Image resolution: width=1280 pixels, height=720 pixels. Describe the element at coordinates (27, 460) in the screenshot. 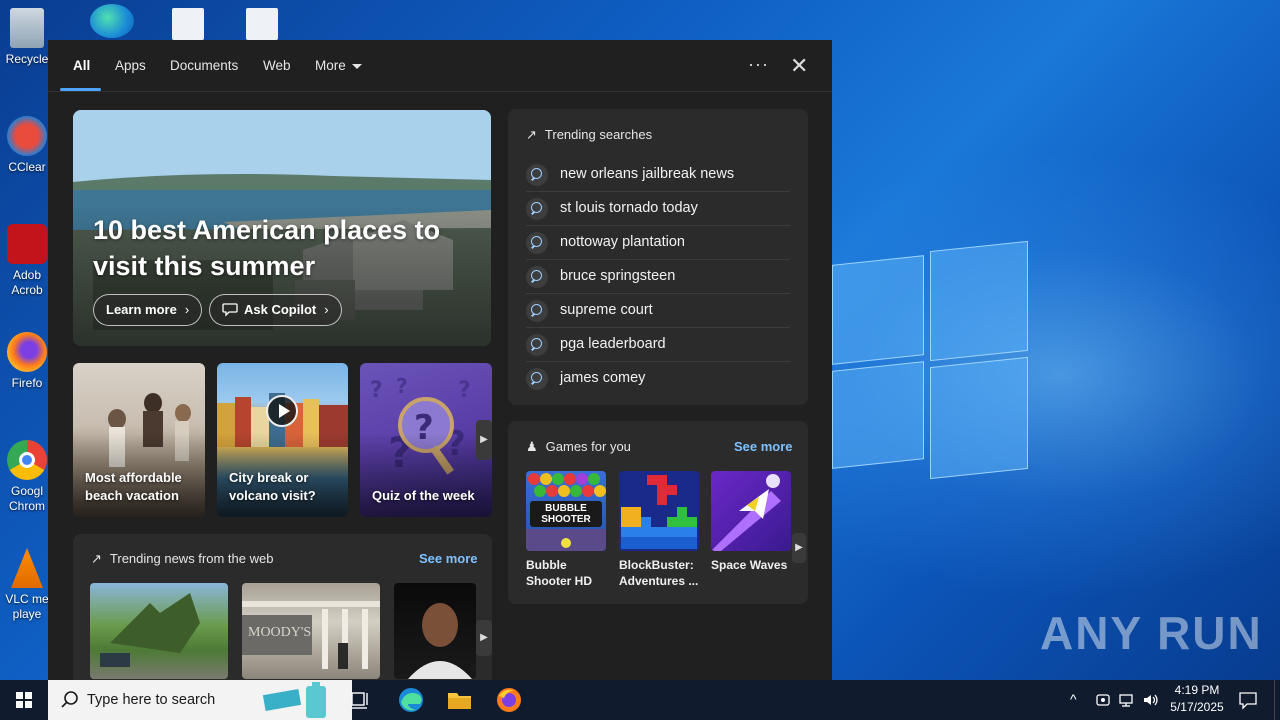

I see `chrome-icon` at that location.